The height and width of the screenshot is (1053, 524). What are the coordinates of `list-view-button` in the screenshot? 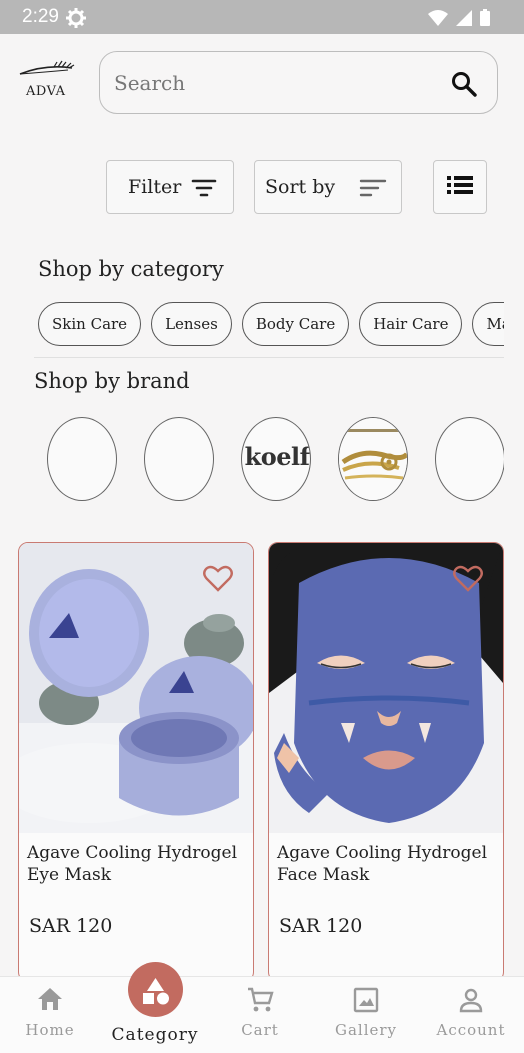 It's located at (460, 187).